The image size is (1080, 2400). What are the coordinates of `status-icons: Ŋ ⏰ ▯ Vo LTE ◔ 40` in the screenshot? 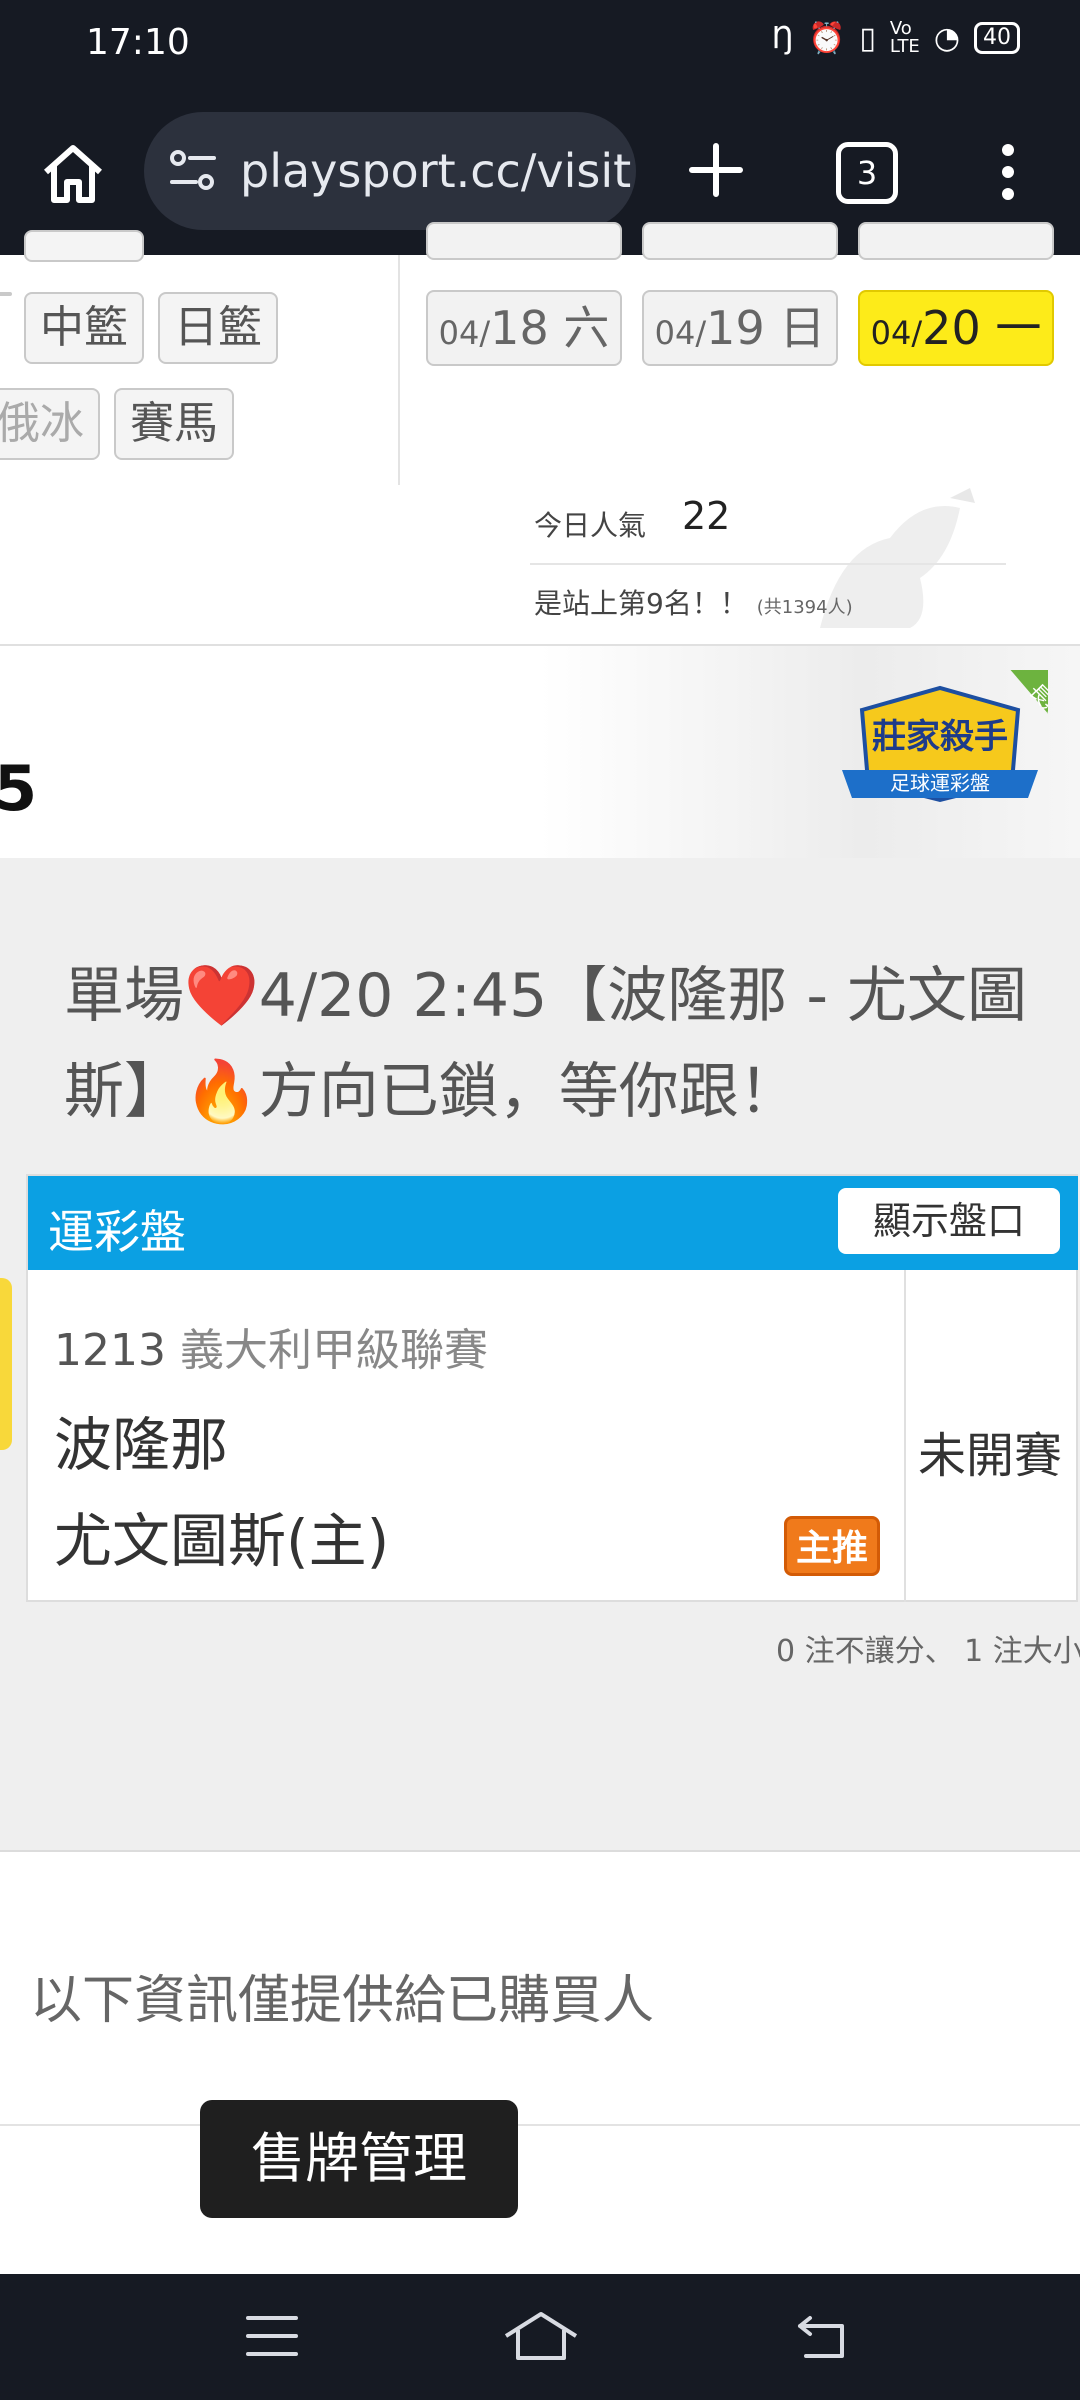 It's located at (896, 38).